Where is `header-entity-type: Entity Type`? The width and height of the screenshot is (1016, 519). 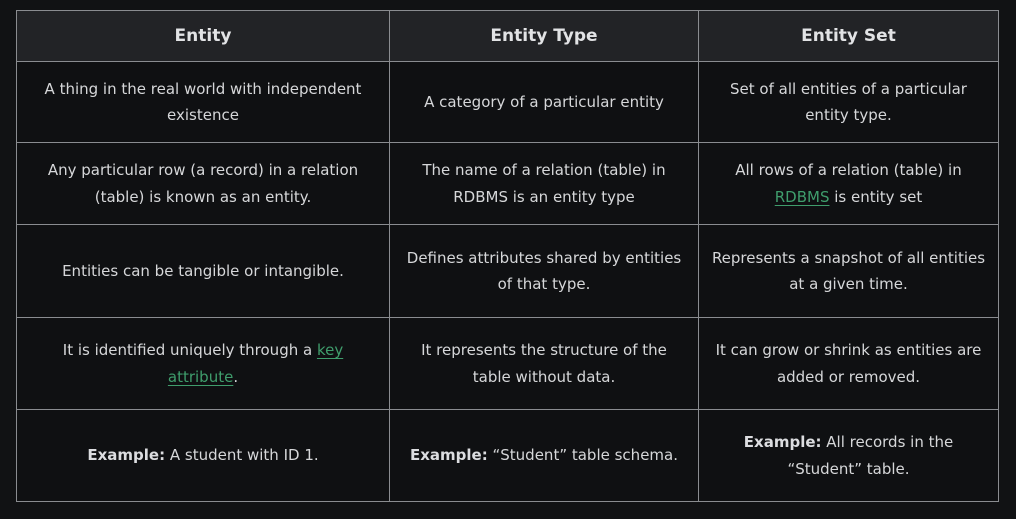
header-entity-type: Entity Type is located at coordinates (544, 36).